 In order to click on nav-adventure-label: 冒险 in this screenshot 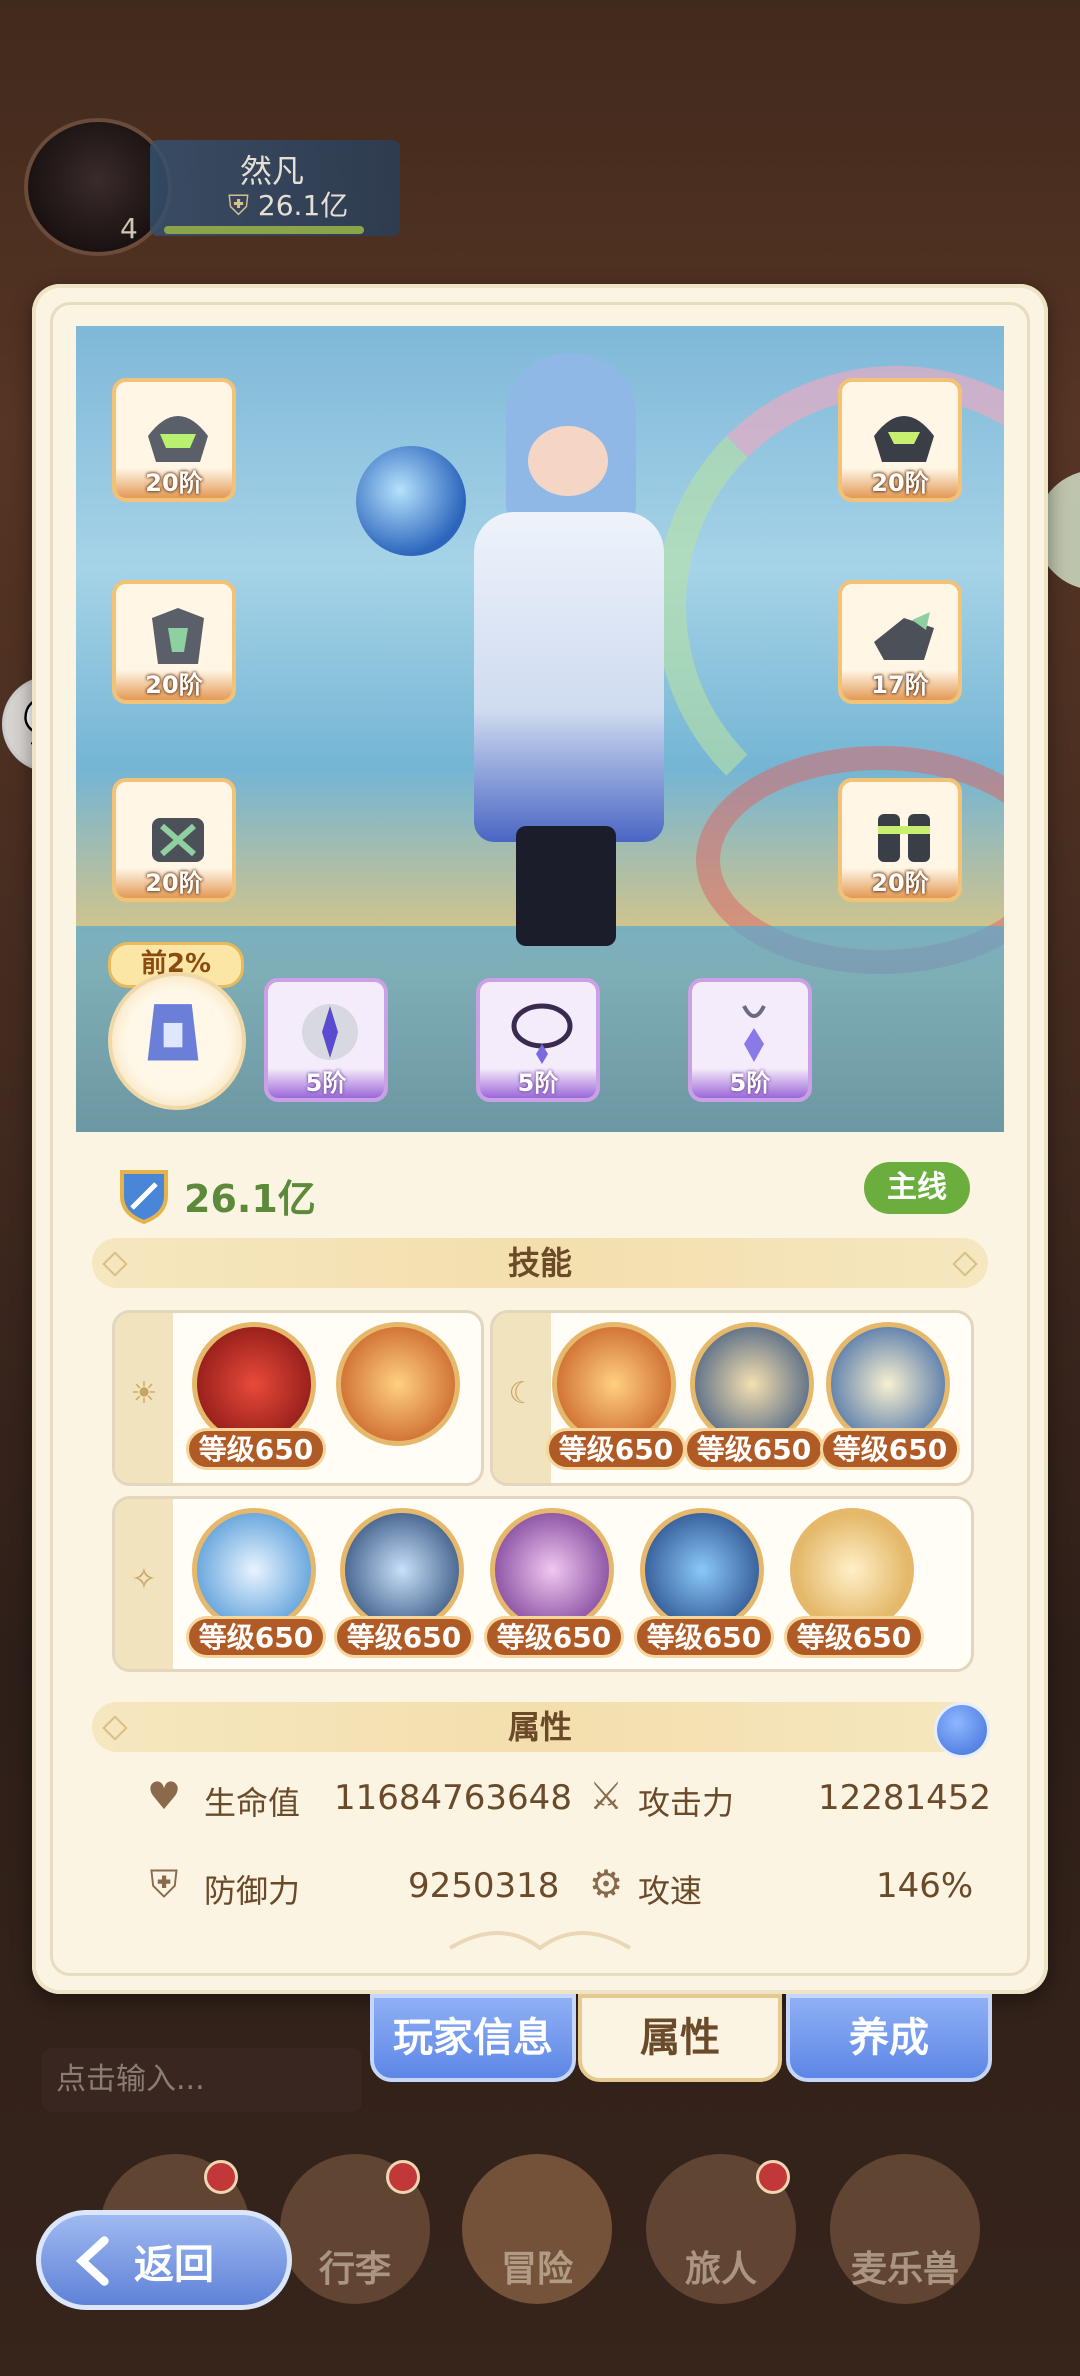, I will do `click(536, 2269)`.